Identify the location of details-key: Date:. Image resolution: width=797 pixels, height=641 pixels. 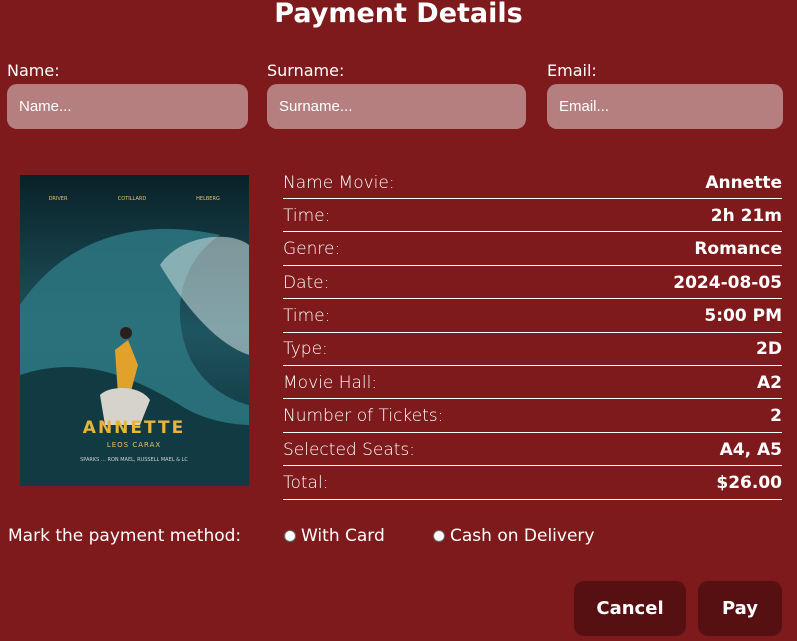
(306, 282).